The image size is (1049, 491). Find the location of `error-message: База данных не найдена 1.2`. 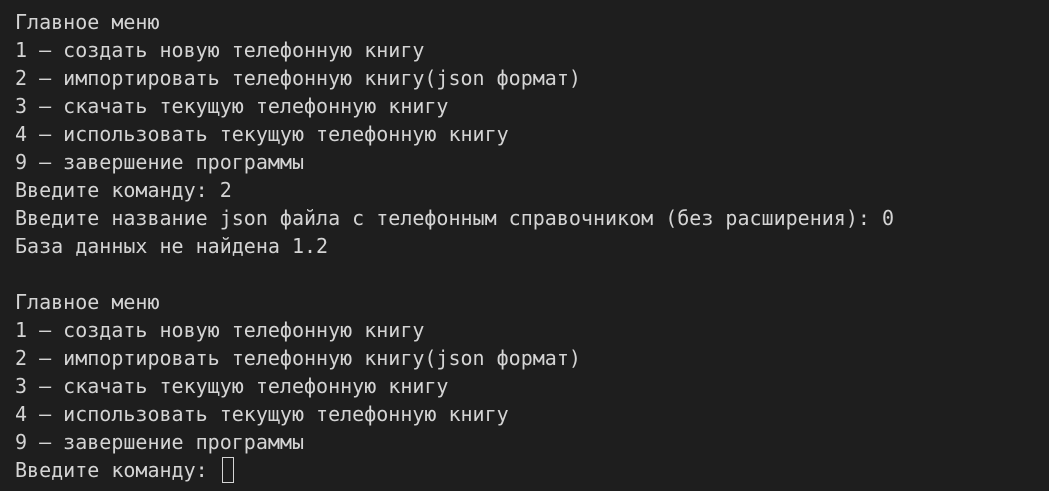

error-message: База данных не найдена 1.2 is located at coordinates (172, 246).